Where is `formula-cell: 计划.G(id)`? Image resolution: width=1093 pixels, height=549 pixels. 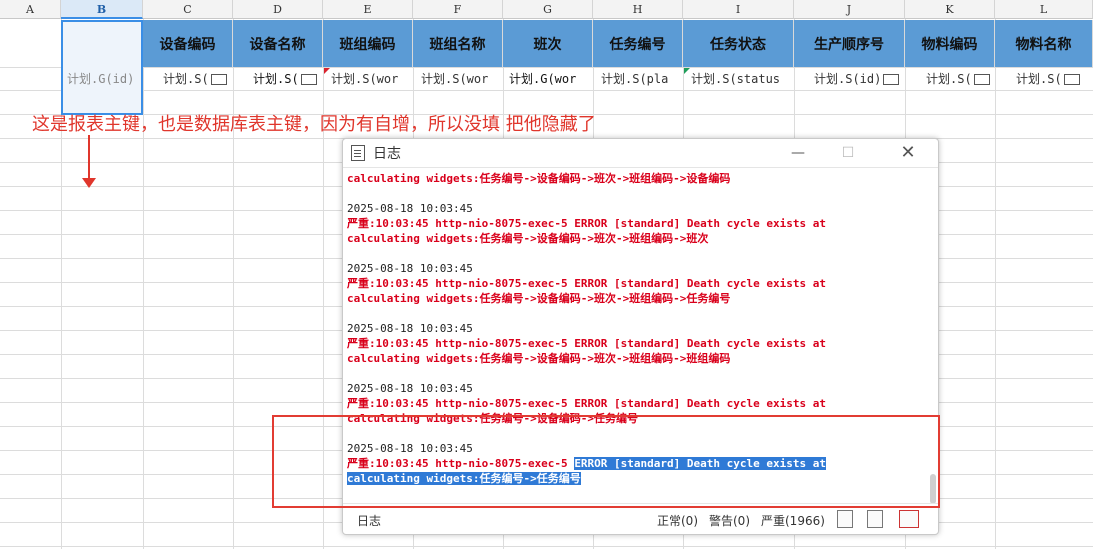
formula-cell: 计划.G(id) is located at coordinates (102, 79).